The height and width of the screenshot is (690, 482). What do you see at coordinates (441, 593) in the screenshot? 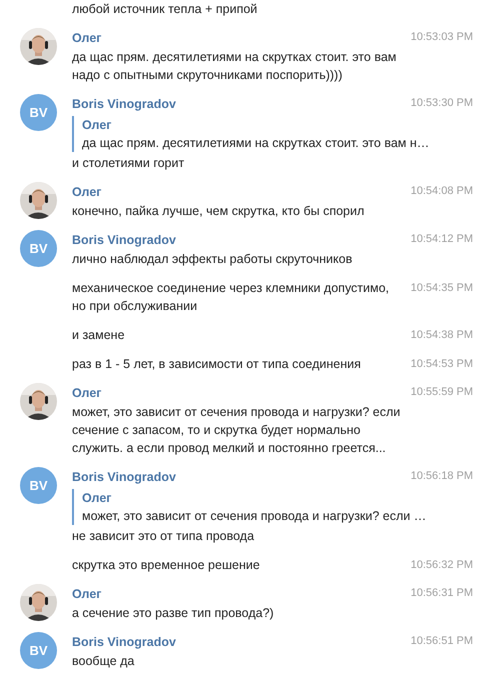
I see `message-time: 10:56:31 PM` at bounding box center [441, 593].